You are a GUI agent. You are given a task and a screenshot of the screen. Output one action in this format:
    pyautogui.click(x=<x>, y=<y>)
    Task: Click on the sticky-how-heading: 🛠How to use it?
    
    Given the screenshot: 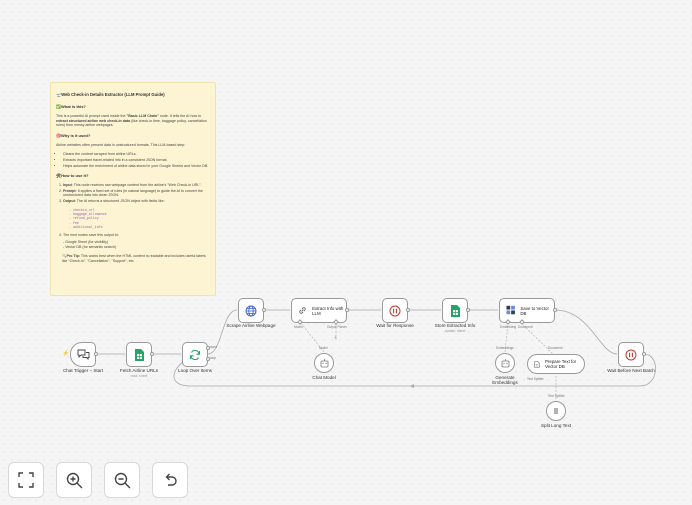 What is the action you would take?
    pyautogui.click(x=72, y=176)
    